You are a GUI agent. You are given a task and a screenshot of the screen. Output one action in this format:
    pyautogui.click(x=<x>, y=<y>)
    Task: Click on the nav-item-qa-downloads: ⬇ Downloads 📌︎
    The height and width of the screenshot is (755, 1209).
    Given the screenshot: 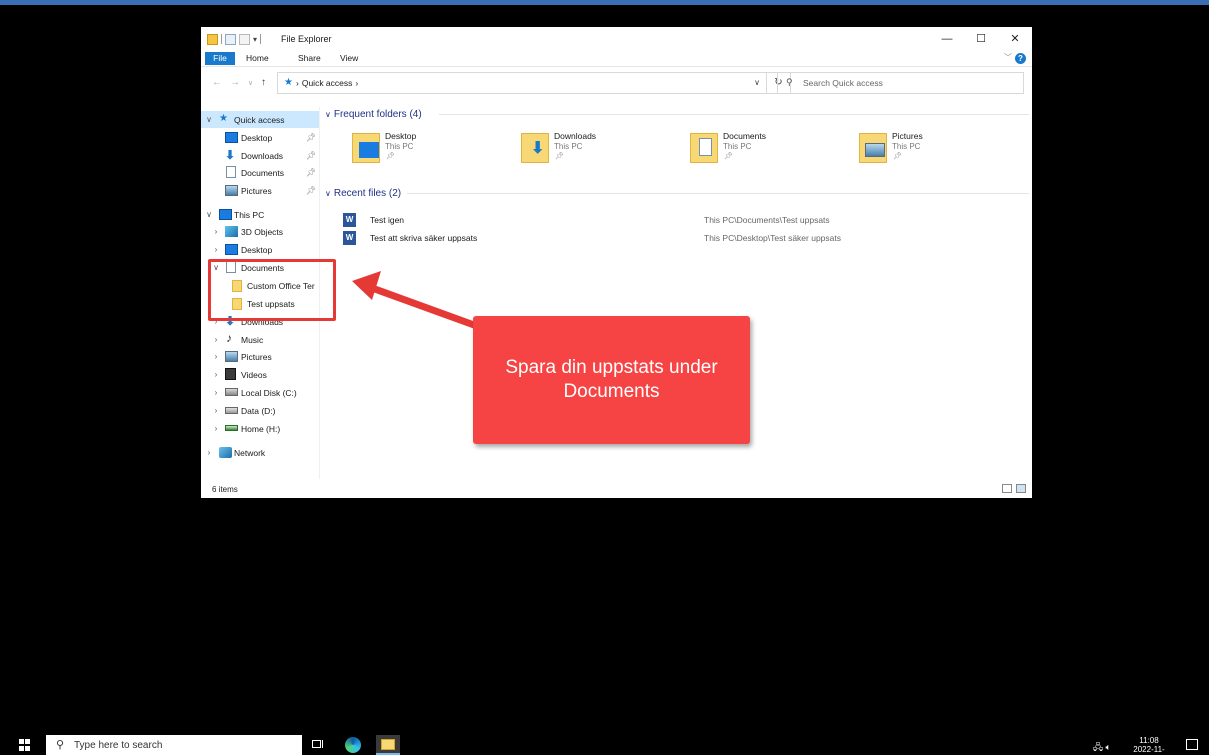 What is the action you would take?
    pyautogui.click(x=260, y=155)
    